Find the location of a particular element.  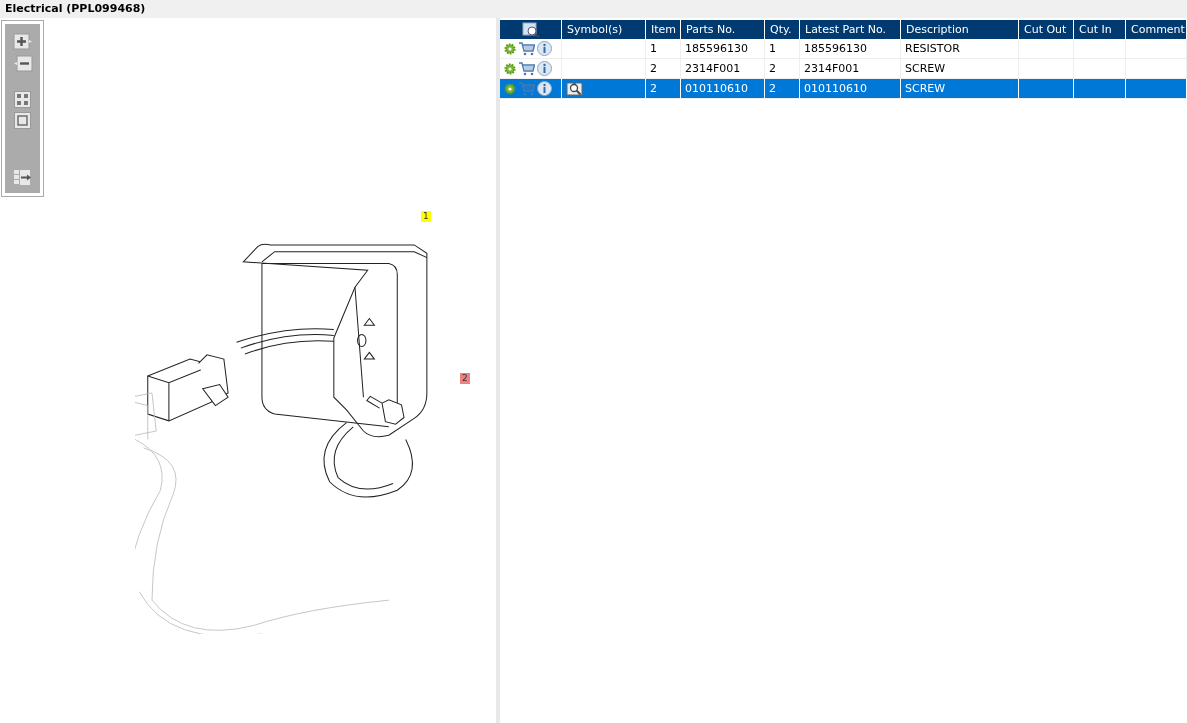

column-header: Latest Part No. is located at coordinates (850, 29).